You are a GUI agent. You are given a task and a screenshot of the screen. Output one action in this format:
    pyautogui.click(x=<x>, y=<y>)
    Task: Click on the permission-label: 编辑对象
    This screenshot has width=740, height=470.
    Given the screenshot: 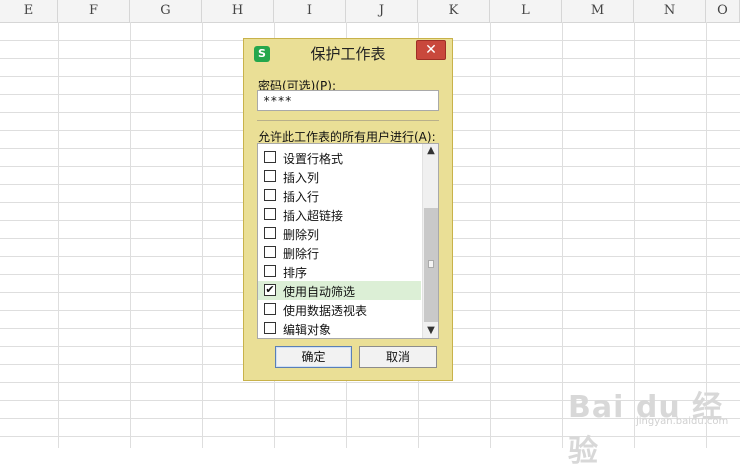 What is the action you would take?
    pyautogui.click(x=307, y=330)
    